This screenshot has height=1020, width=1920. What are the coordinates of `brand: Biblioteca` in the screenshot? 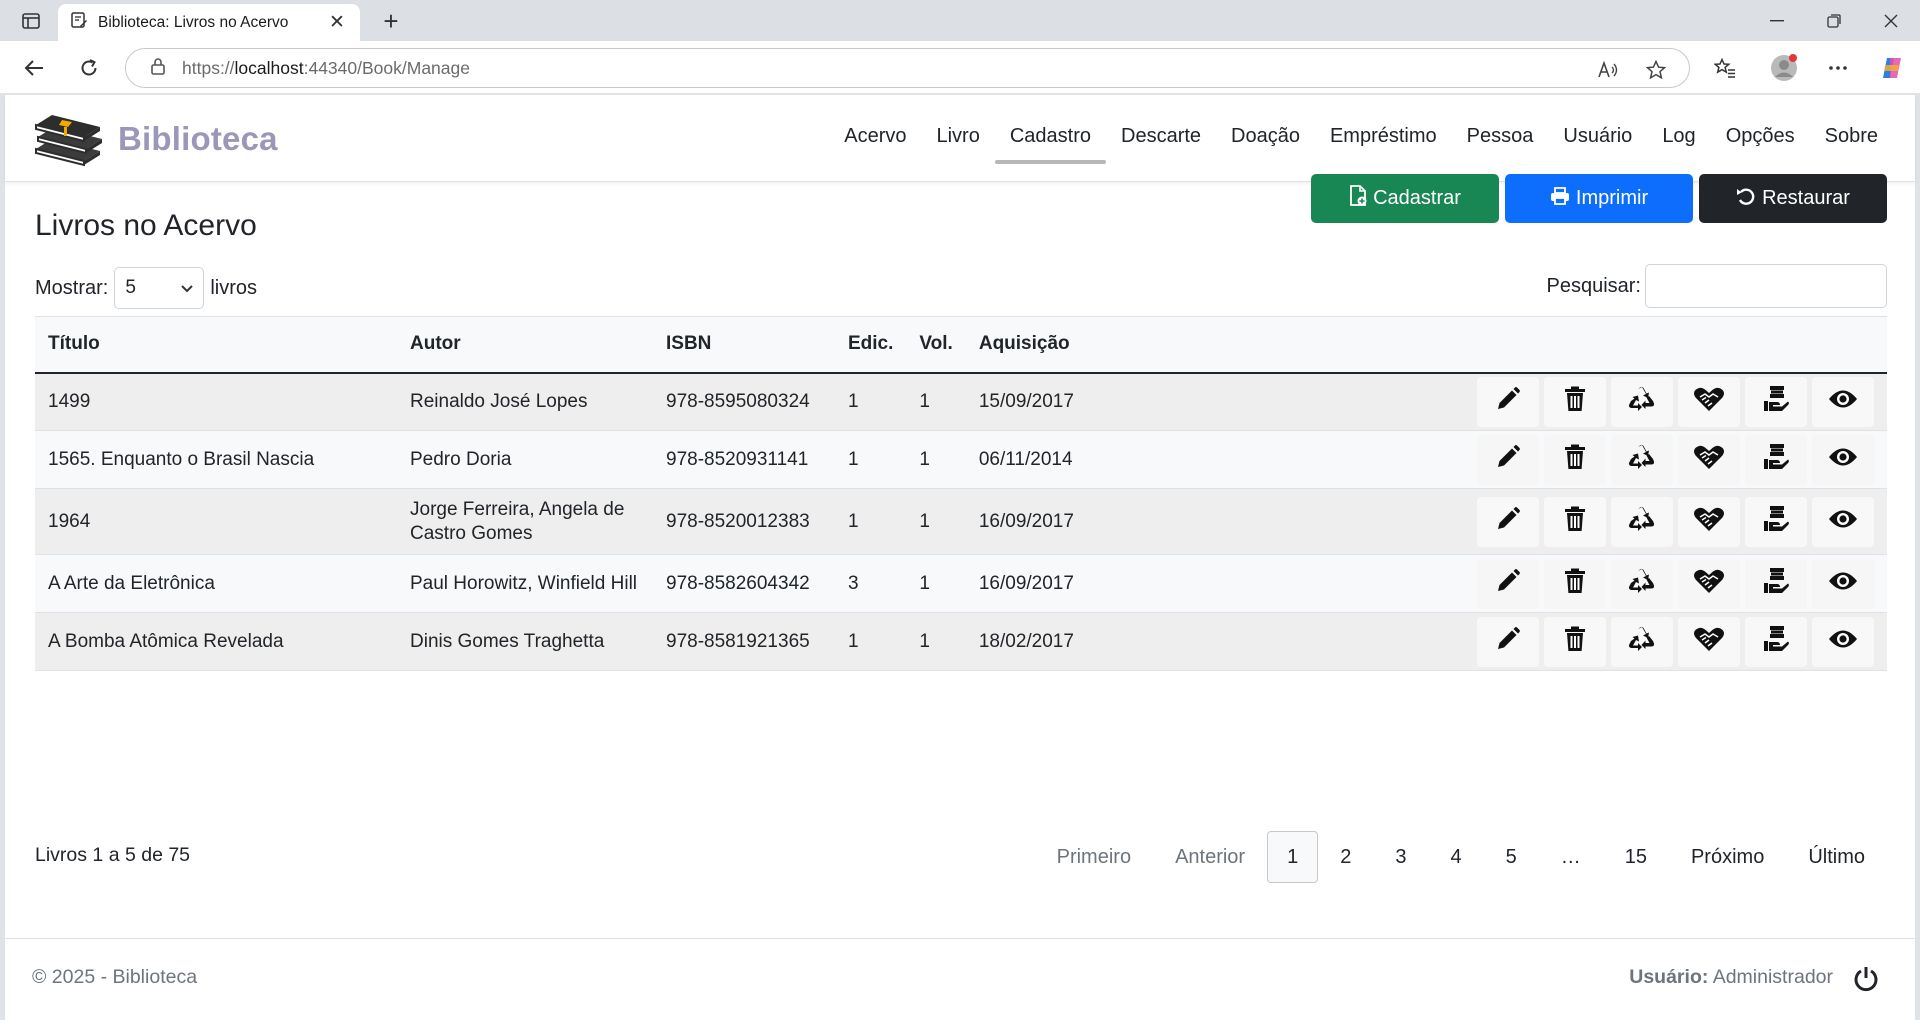 It's located at (155, 138).